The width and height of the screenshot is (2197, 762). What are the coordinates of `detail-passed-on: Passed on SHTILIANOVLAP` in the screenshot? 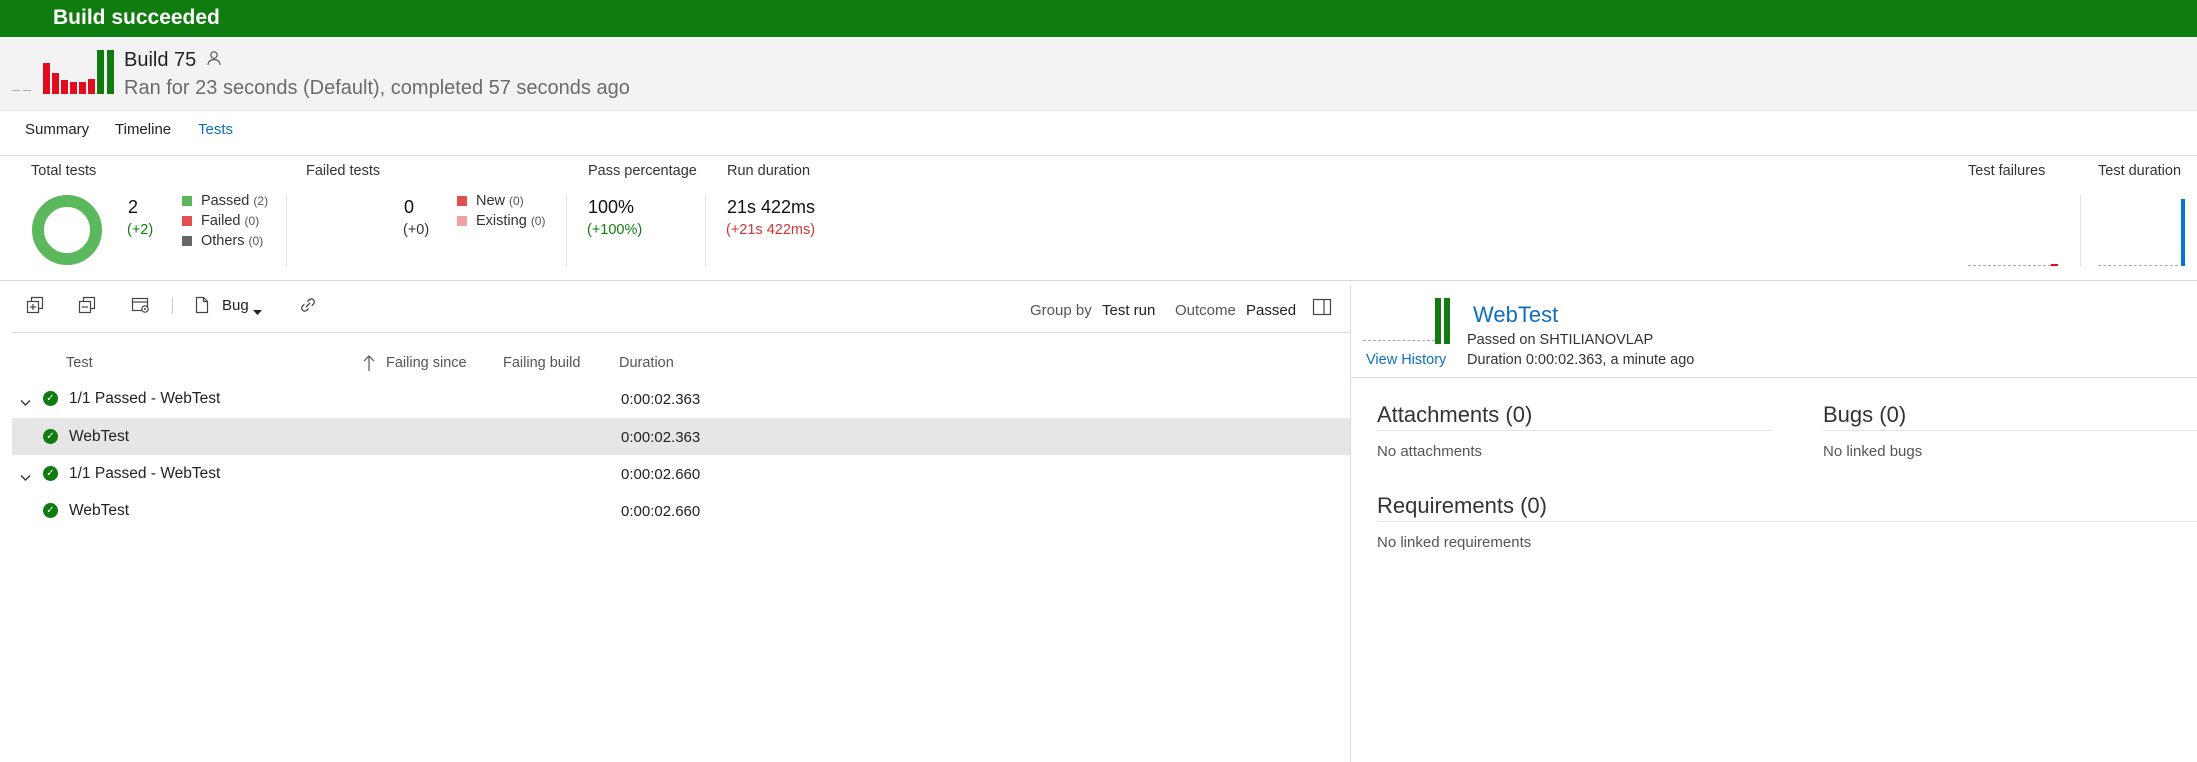 It's located at (1560, 340).